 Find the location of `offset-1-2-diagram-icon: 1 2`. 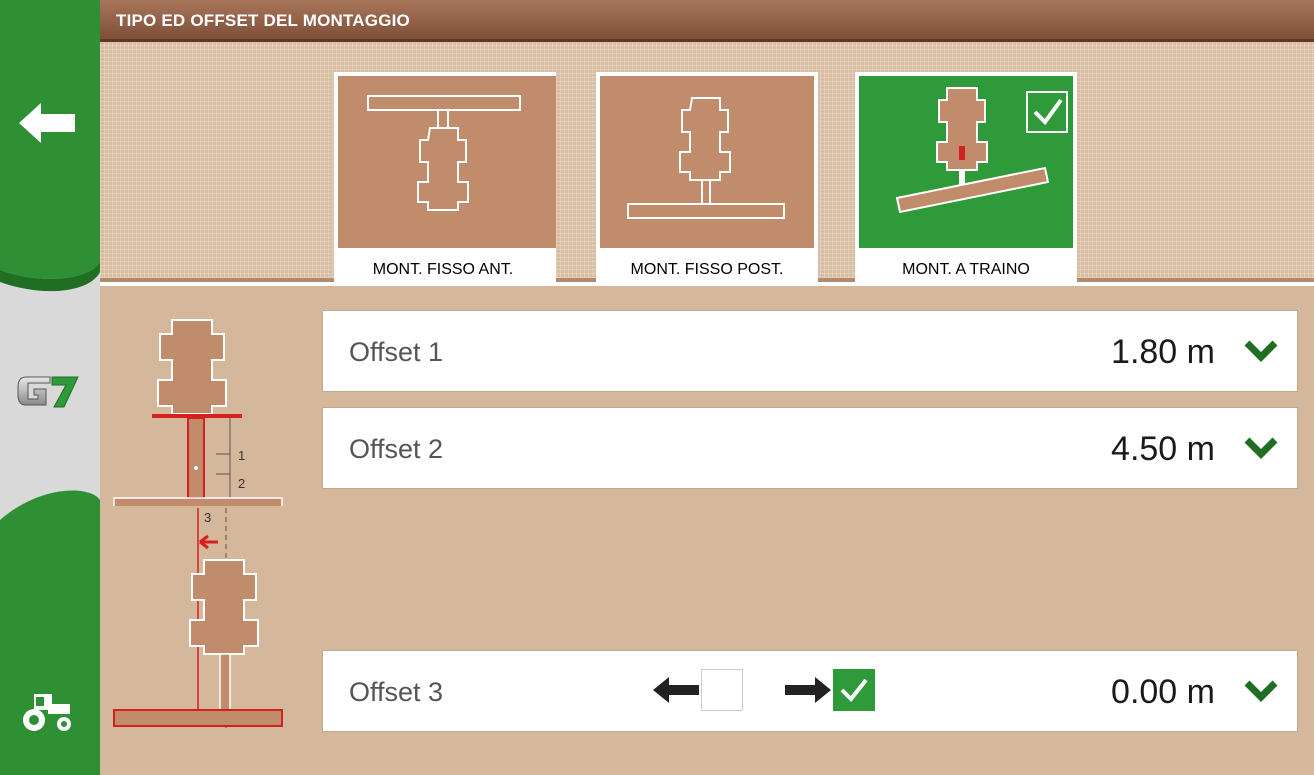

offset-1-2-diagram-icon: 1 2 is located at coordinates (198, 416).